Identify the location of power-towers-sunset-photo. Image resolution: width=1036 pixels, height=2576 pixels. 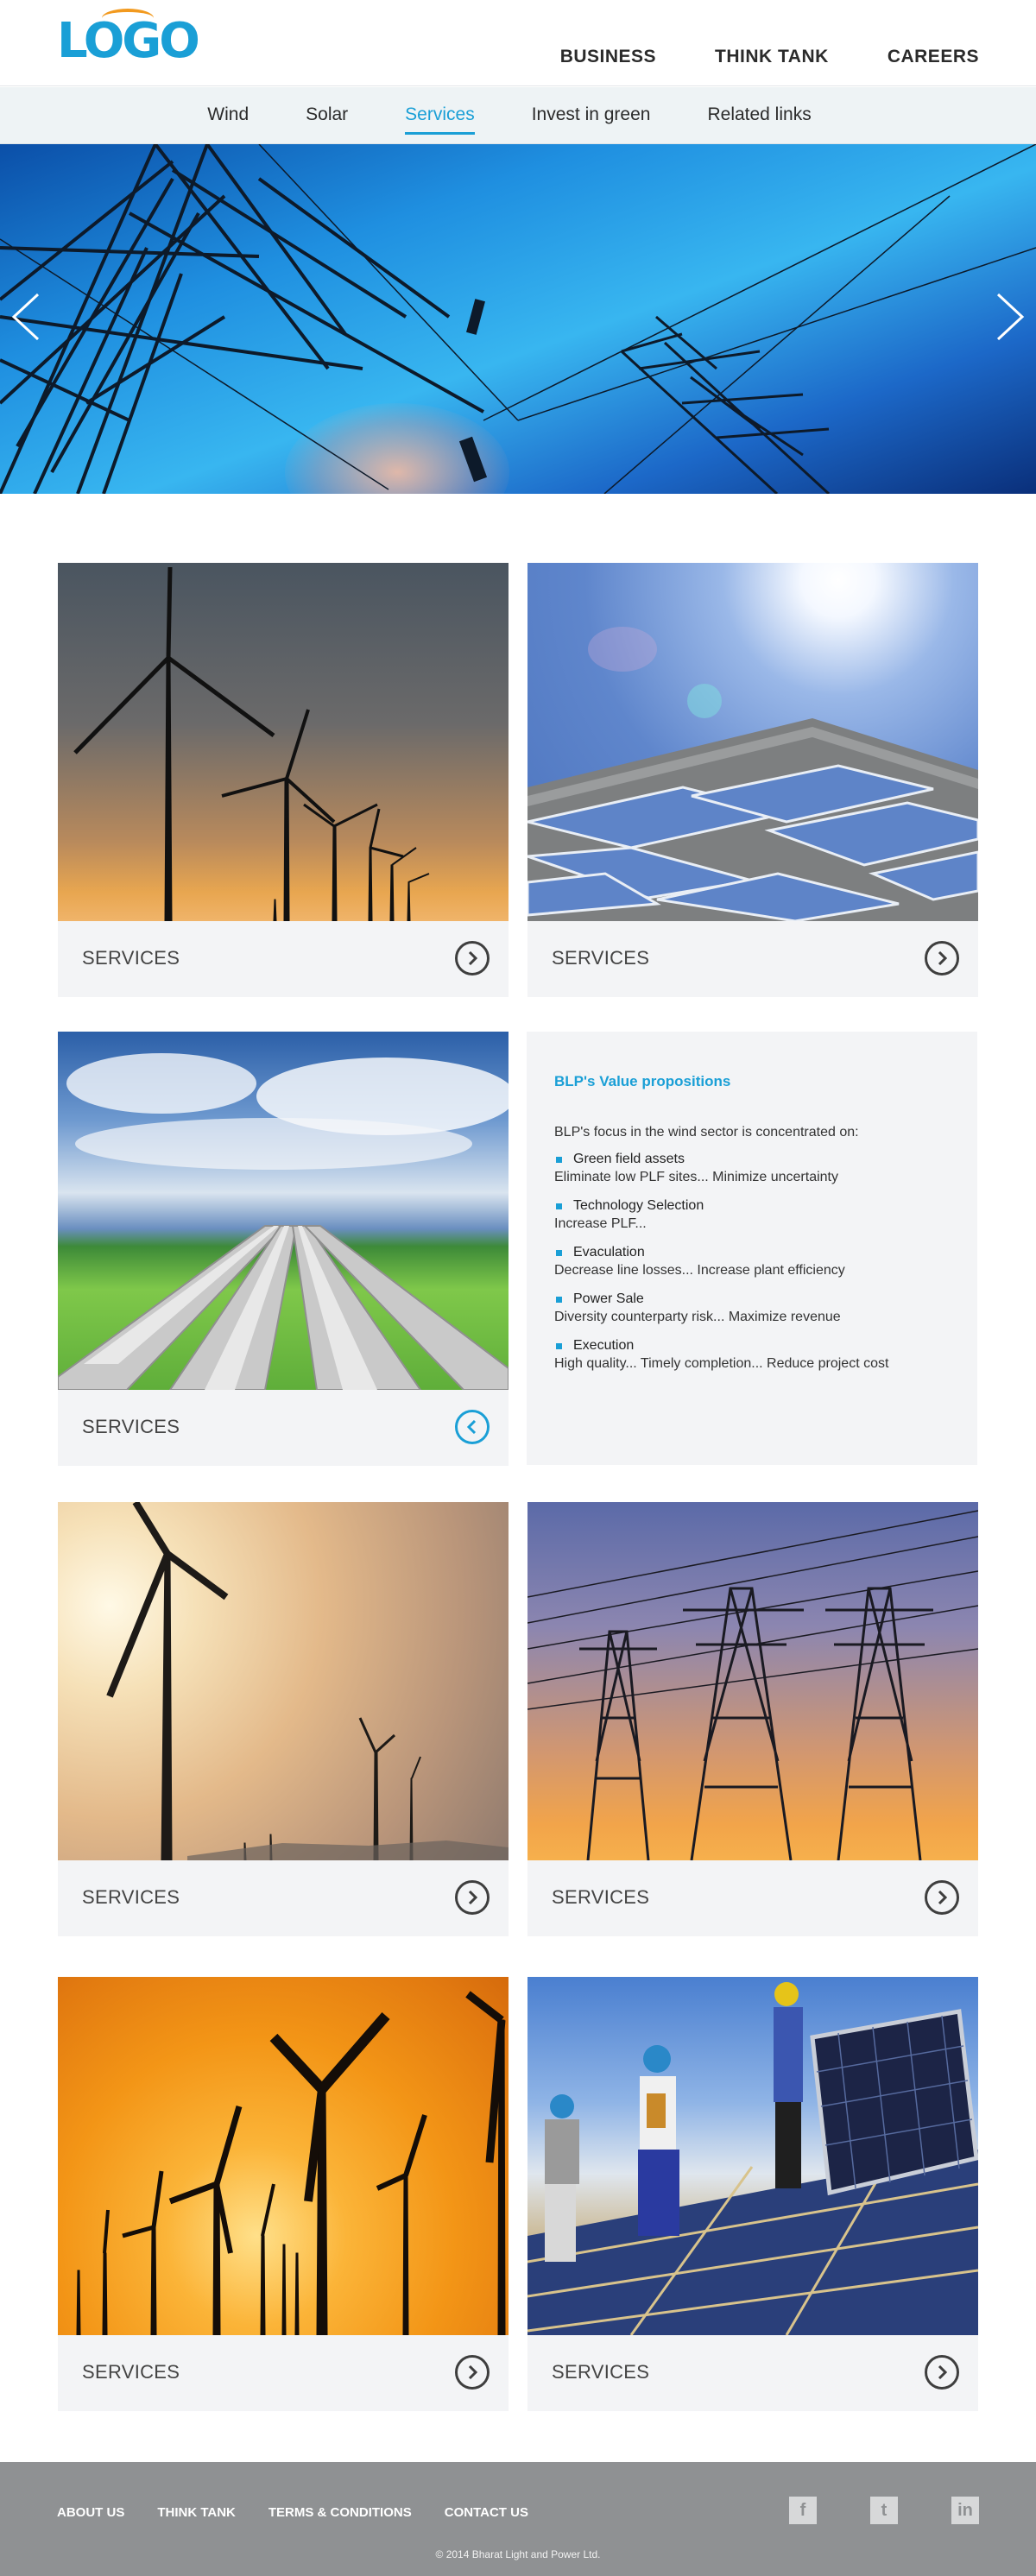
(752, 1681).